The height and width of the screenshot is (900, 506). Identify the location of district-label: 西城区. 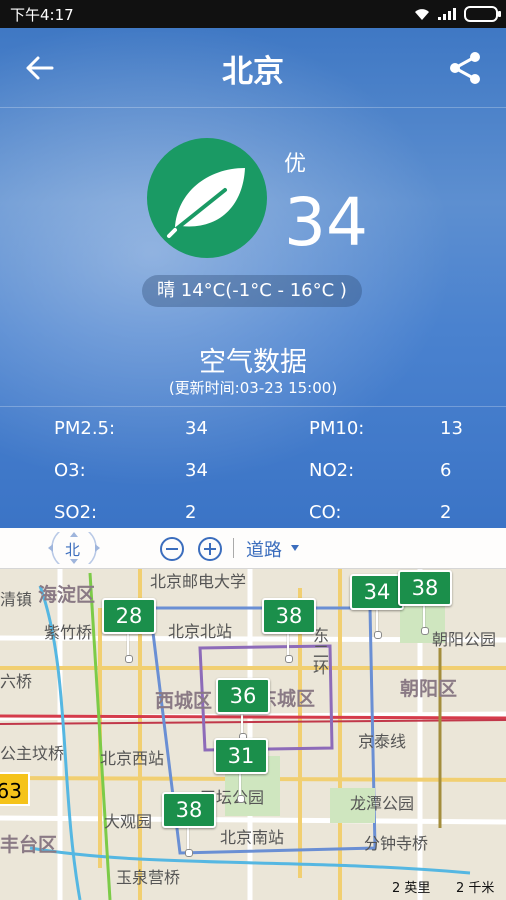
(184, 701).